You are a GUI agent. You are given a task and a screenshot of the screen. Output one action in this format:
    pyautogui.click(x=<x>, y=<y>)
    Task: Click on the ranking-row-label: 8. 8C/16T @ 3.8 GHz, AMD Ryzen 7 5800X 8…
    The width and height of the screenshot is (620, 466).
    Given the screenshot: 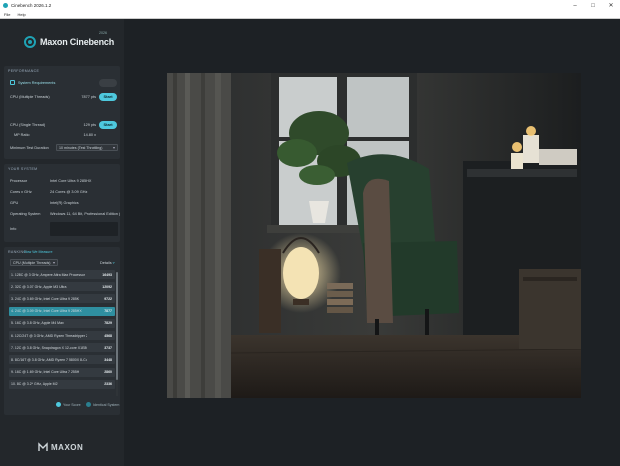 What is the action you would take?
    pyautogui.click(x=49, y=359)
    